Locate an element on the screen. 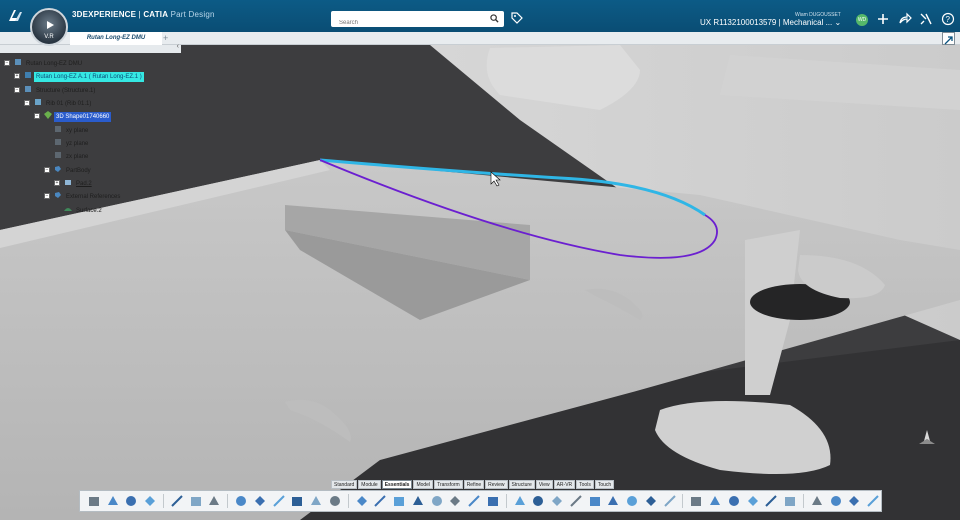 The width and height of the screenshot is (960, 520). add-icon is located at coordinates (883, 19).